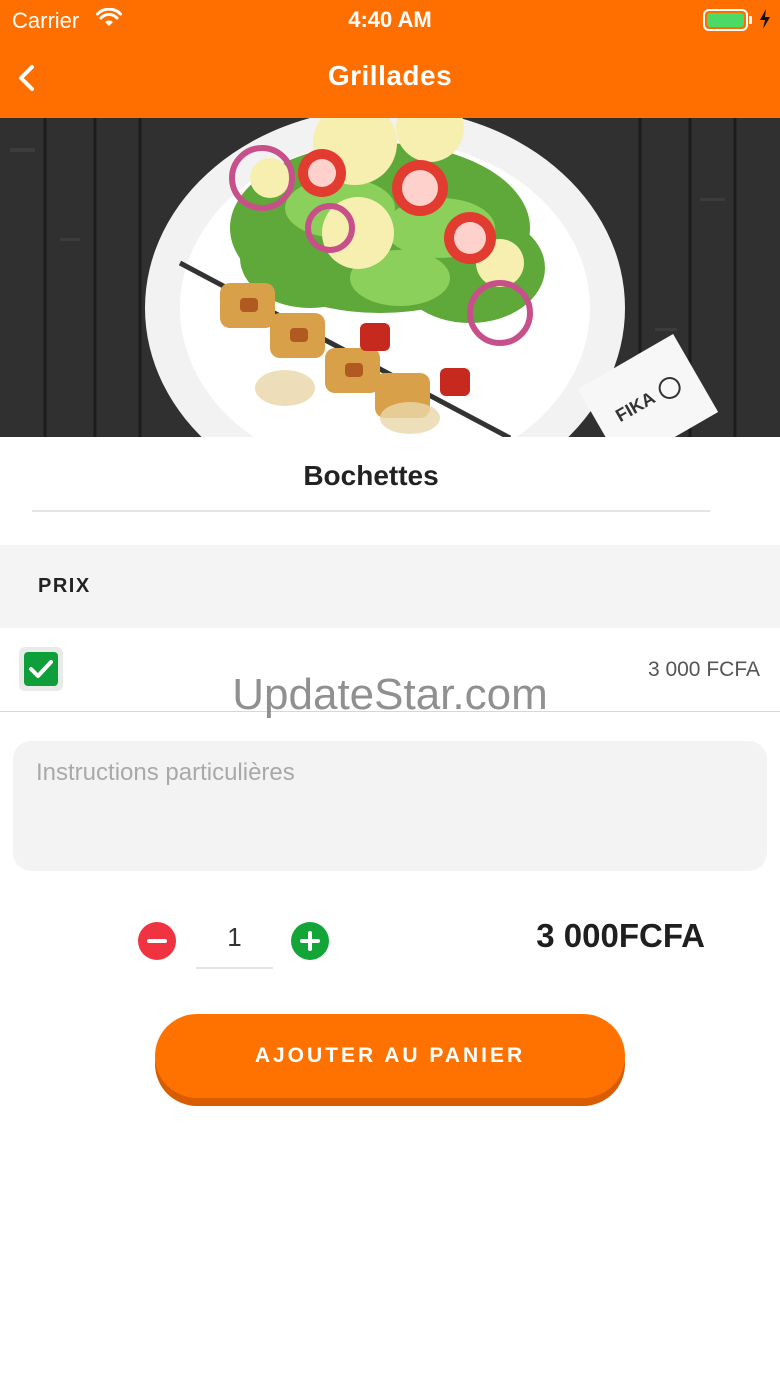  What do you see at coordinates (620, 935) in the screenshot?
I see `total-price: 3 000FCFA` at bounding box center [620, 935].